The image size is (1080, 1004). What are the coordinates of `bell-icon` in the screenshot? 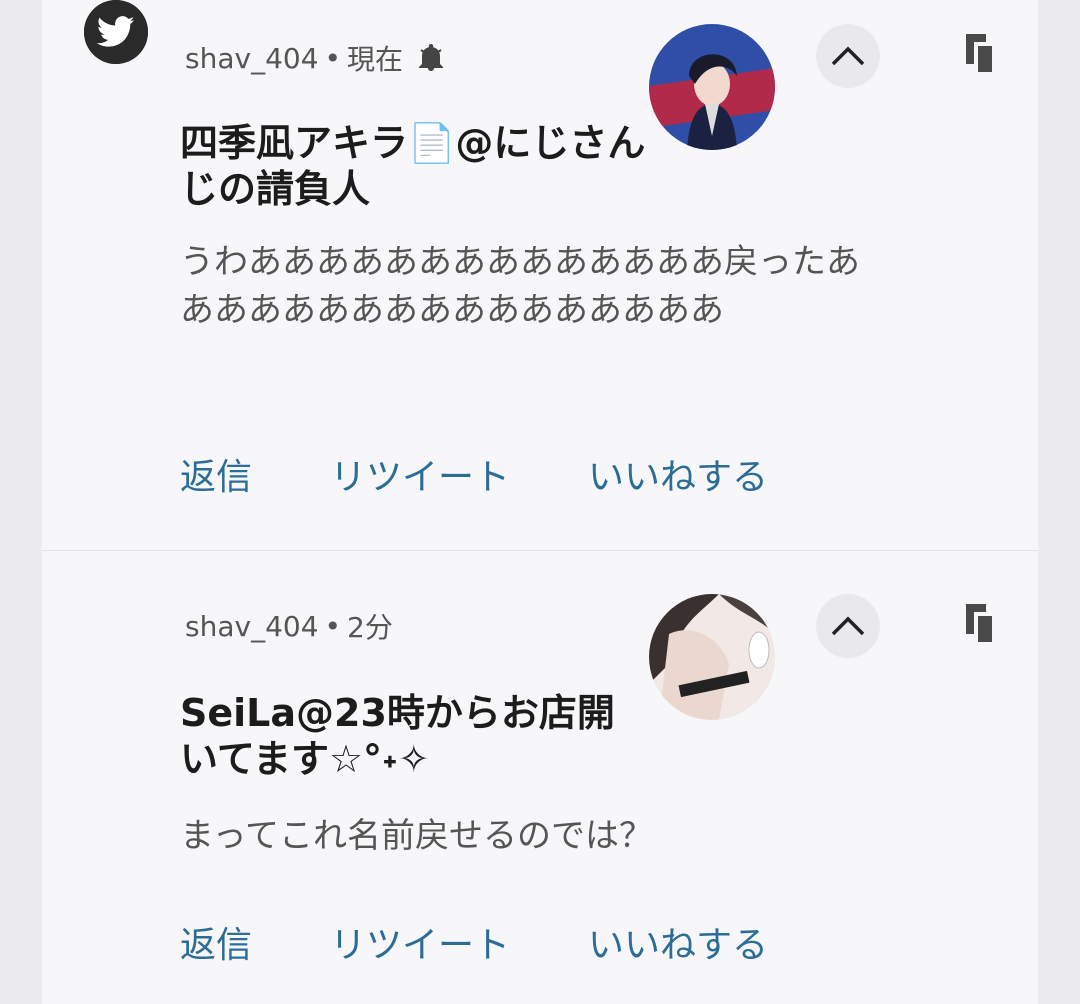 It's located at (431, 58).